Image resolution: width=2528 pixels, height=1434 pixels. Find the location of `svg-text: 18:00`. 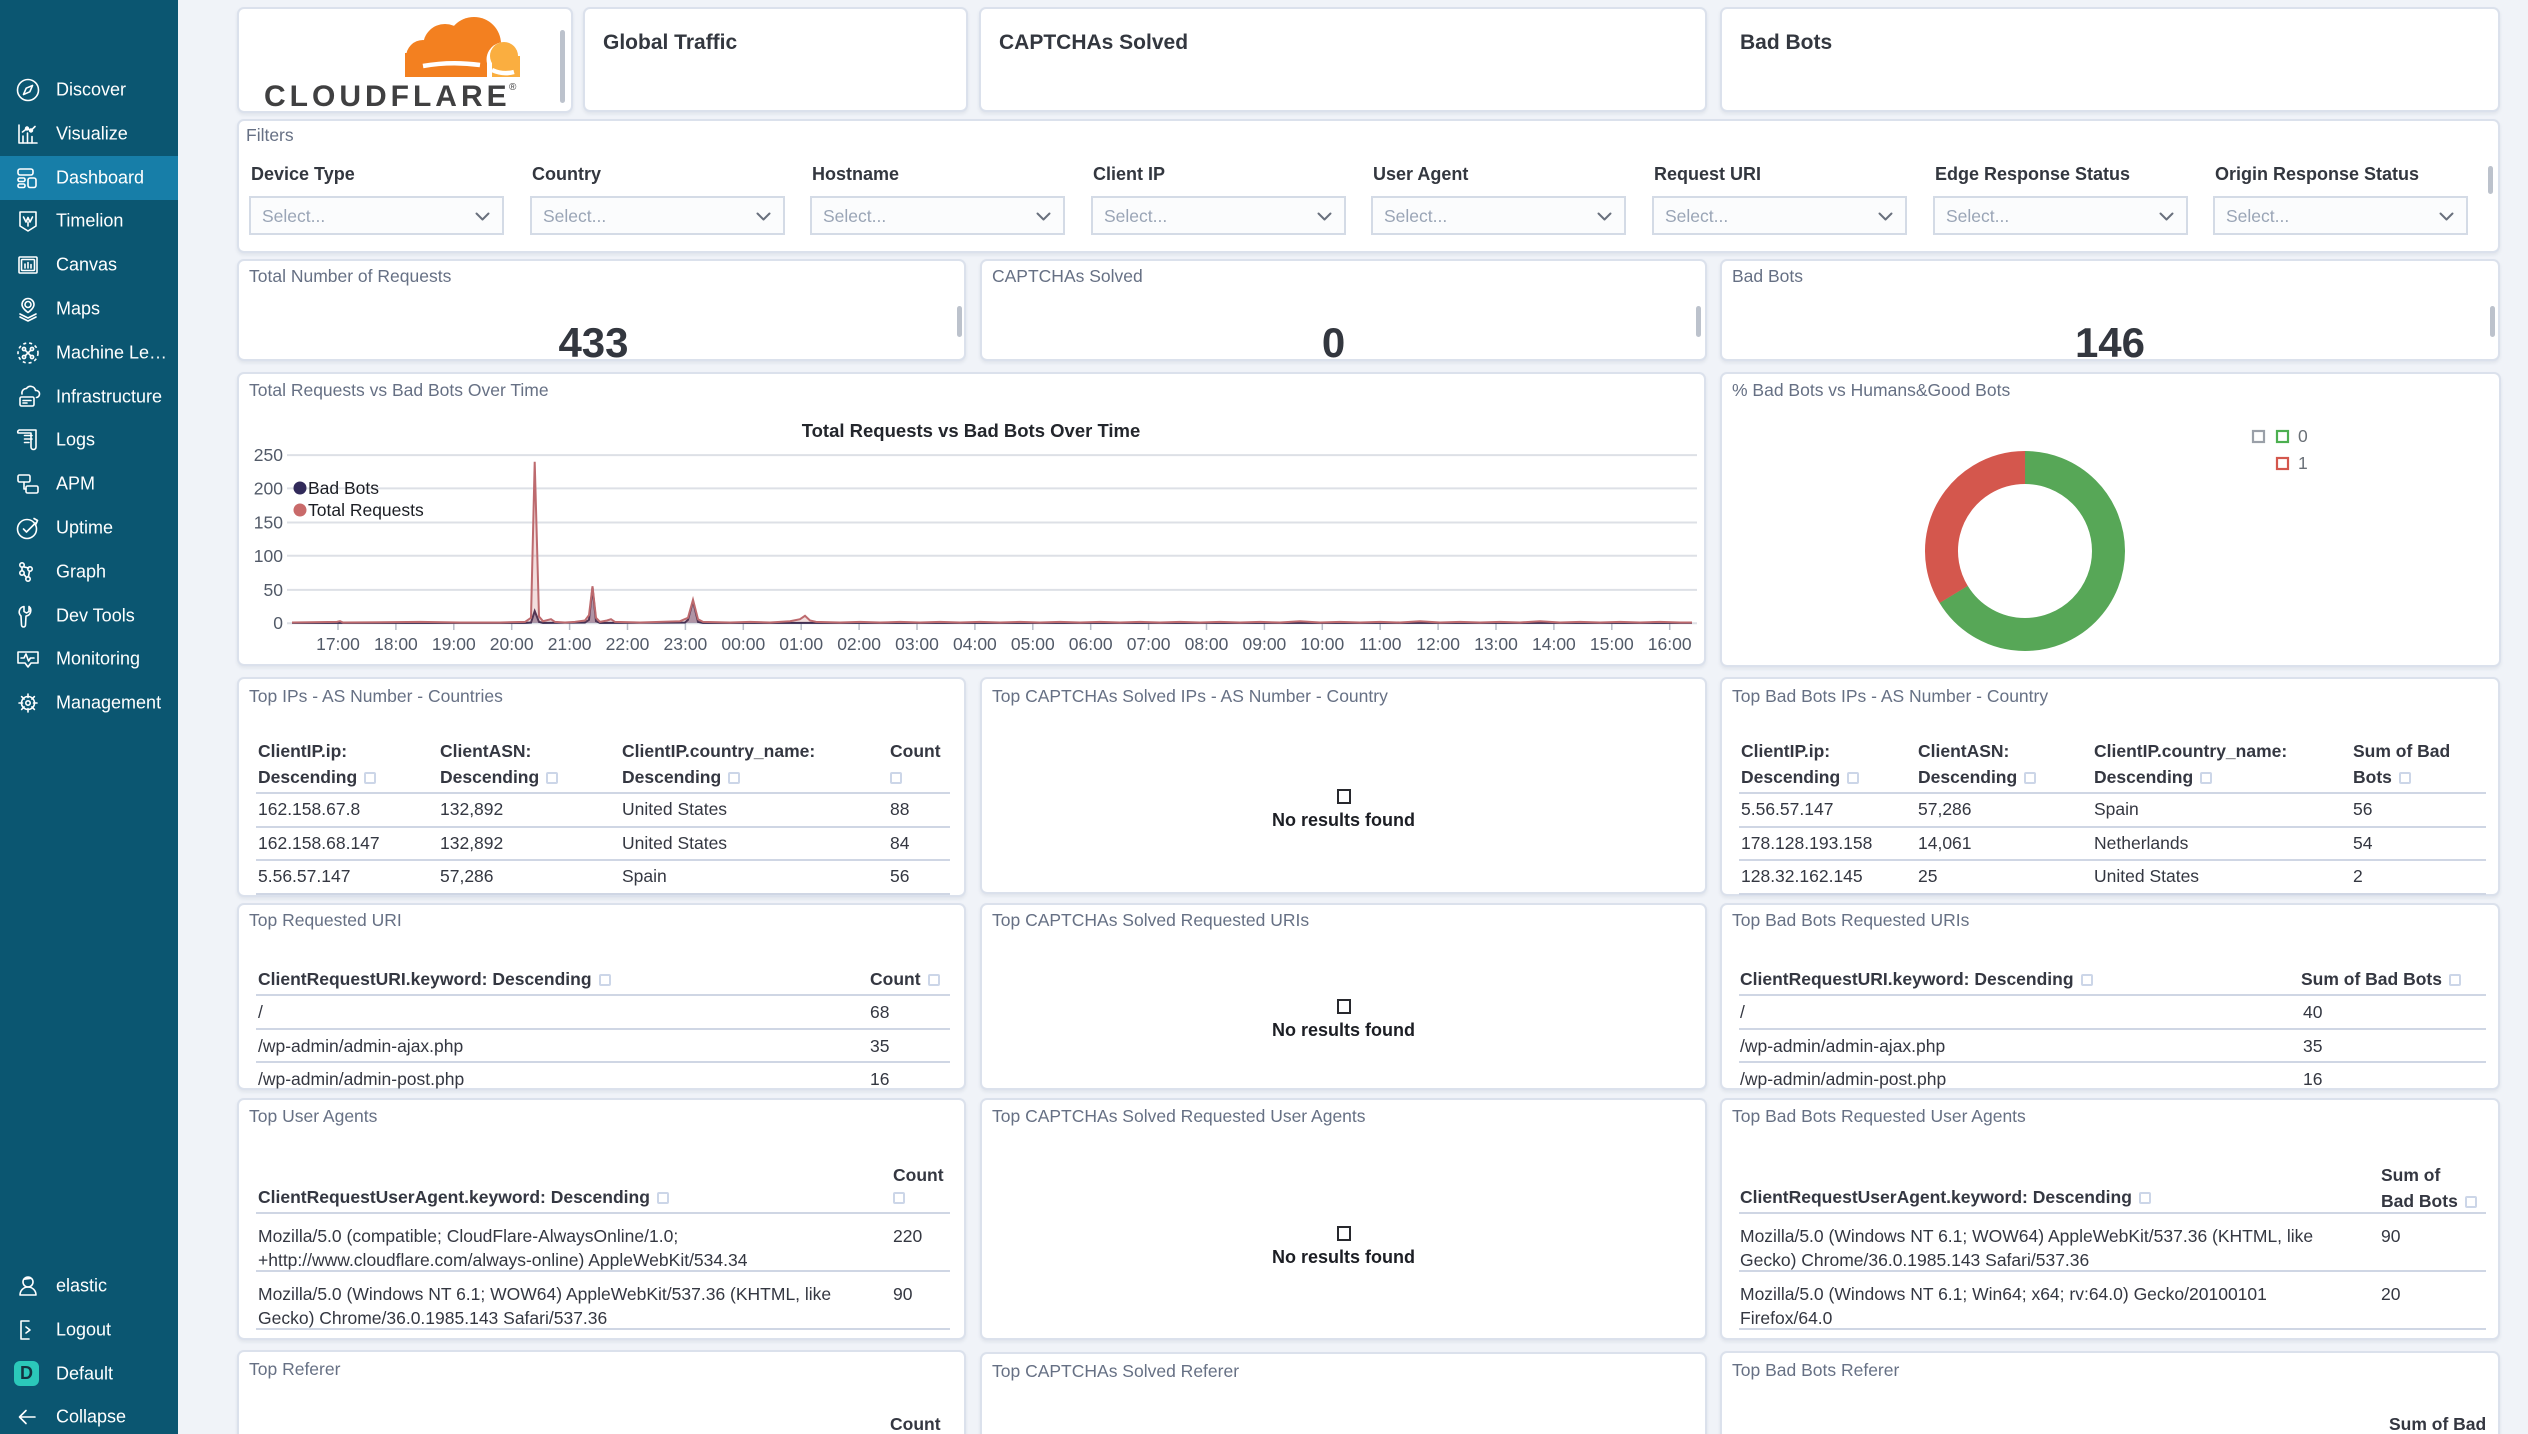

svg-text: 18:00 is located at coordinates (396, 644).